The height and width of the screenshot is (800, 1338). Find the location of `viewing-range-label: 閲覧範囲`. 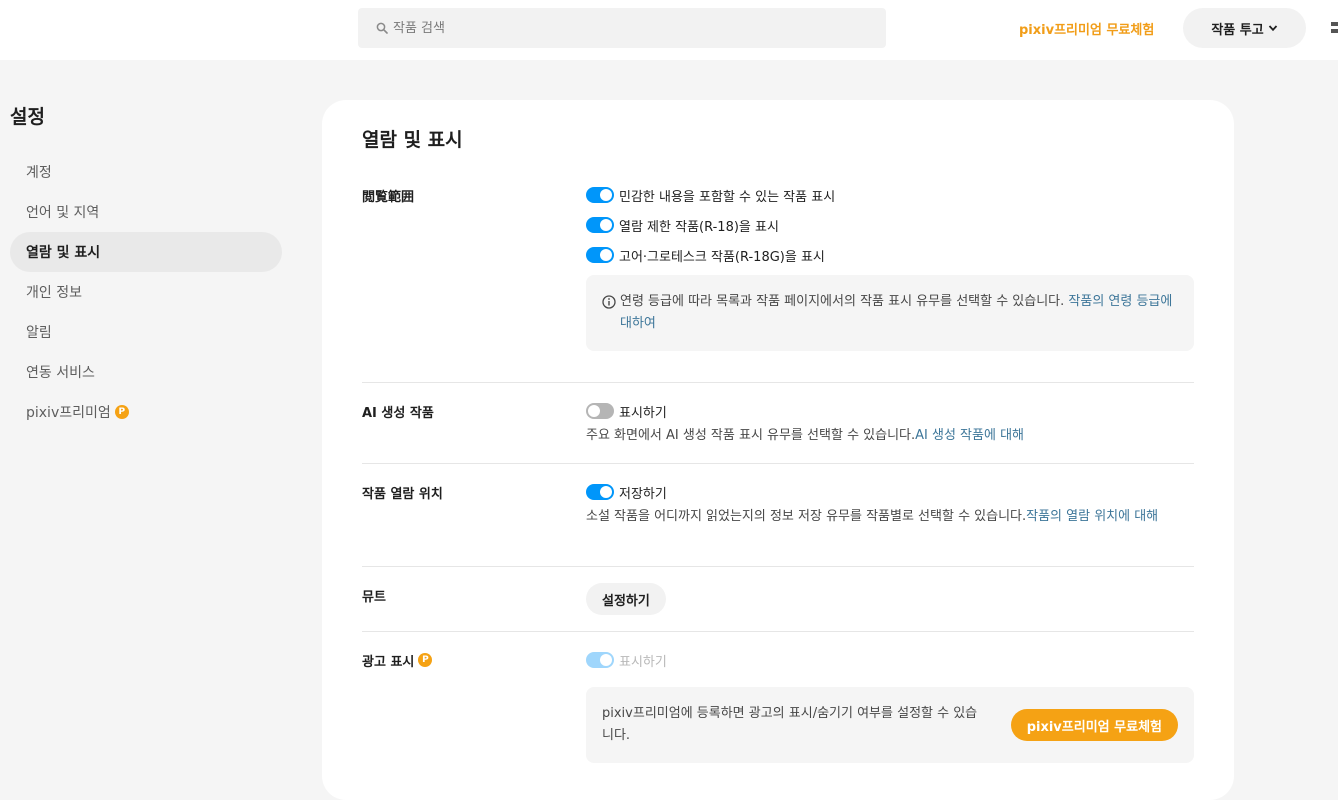

viewing-range-label: 閲覧範囲 is located at coordinates (388, 197).